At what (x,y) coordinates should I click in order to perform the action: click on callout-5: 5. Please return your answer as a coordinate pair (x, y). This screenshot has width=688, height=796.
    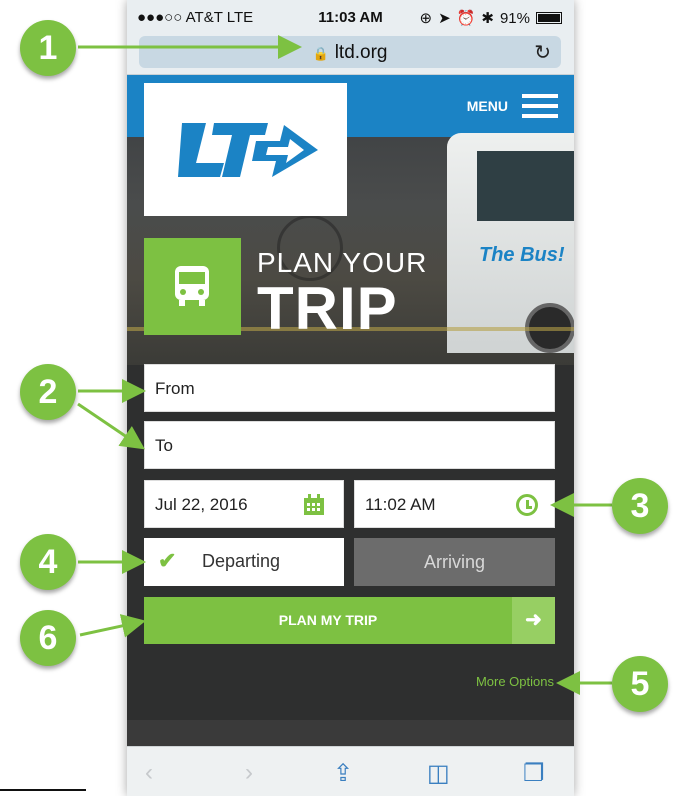
    Looking at the image, I should click on (640, 684).